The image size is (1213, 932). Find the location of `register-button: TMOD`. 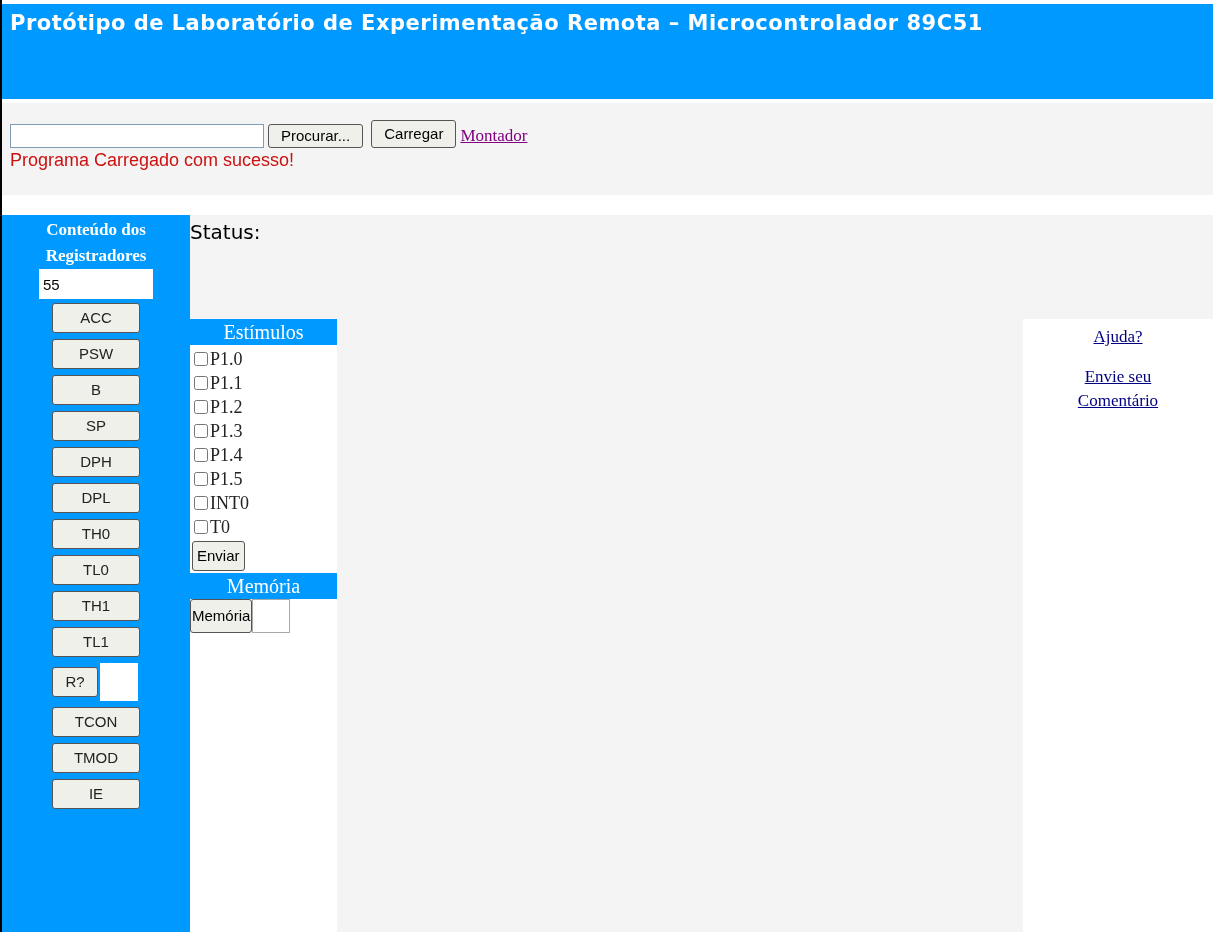

register-button: TMOD is located at coordinates (96, 758).